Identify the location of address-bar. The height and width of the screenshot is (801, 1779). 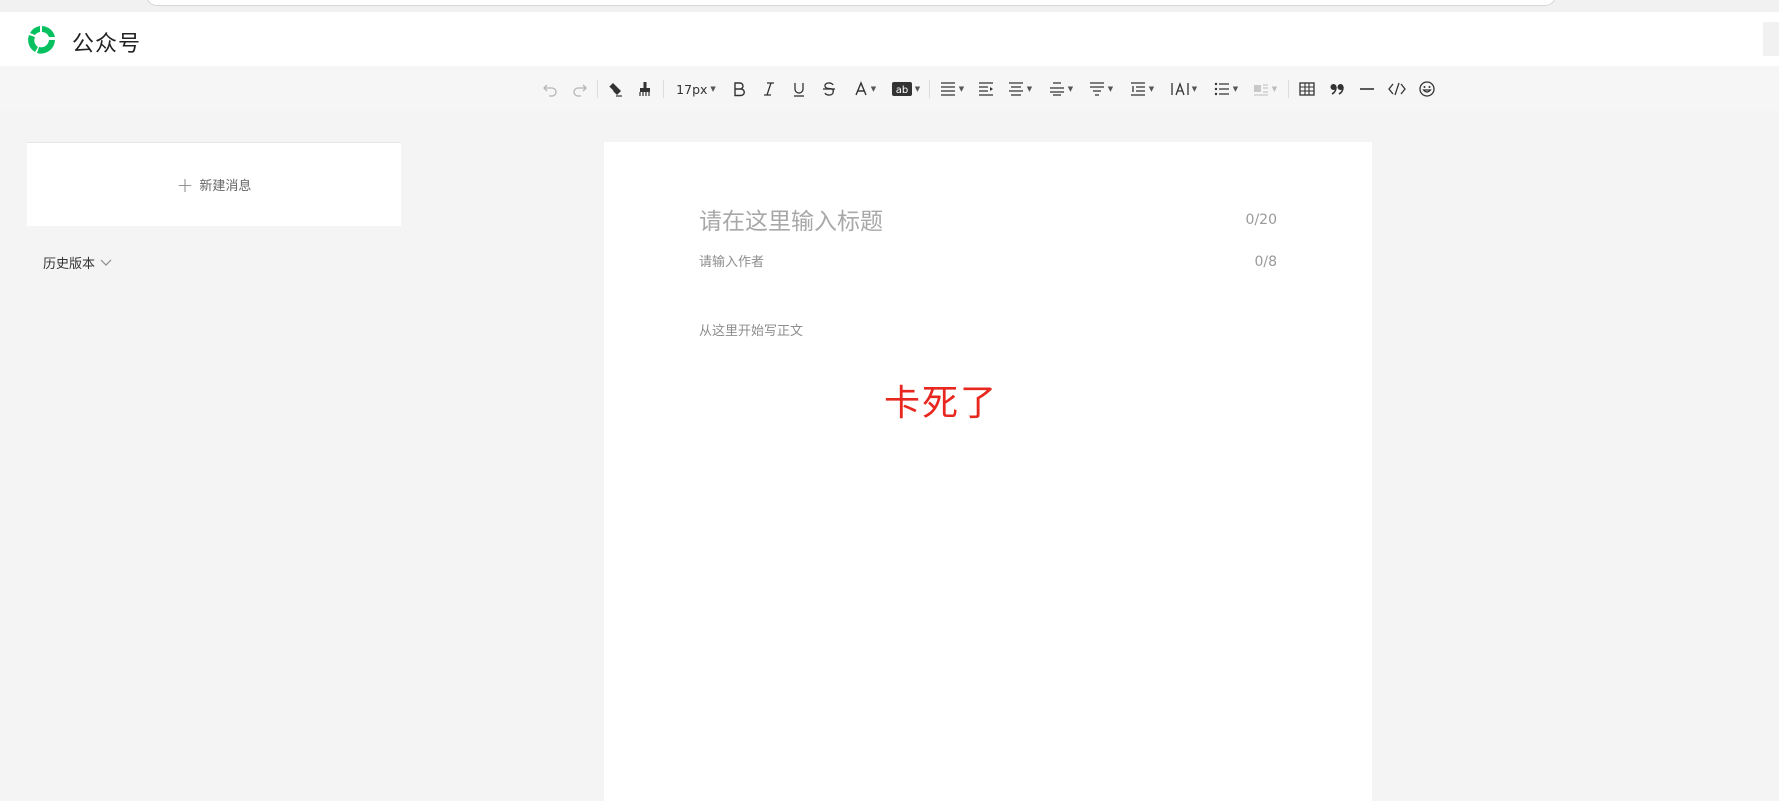
(851, 3).